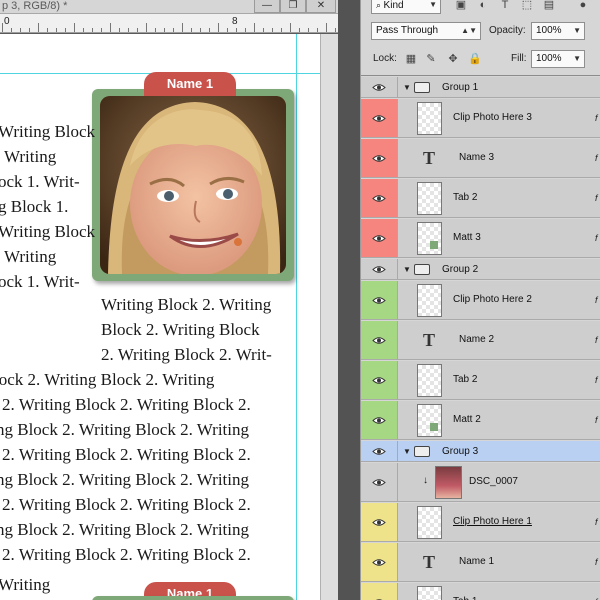 This screenshot has height=600, width=600. Describe the element at coordinates (527, 6) in the screenshot. I see `filter-shape-icon: ⬚` at that location.